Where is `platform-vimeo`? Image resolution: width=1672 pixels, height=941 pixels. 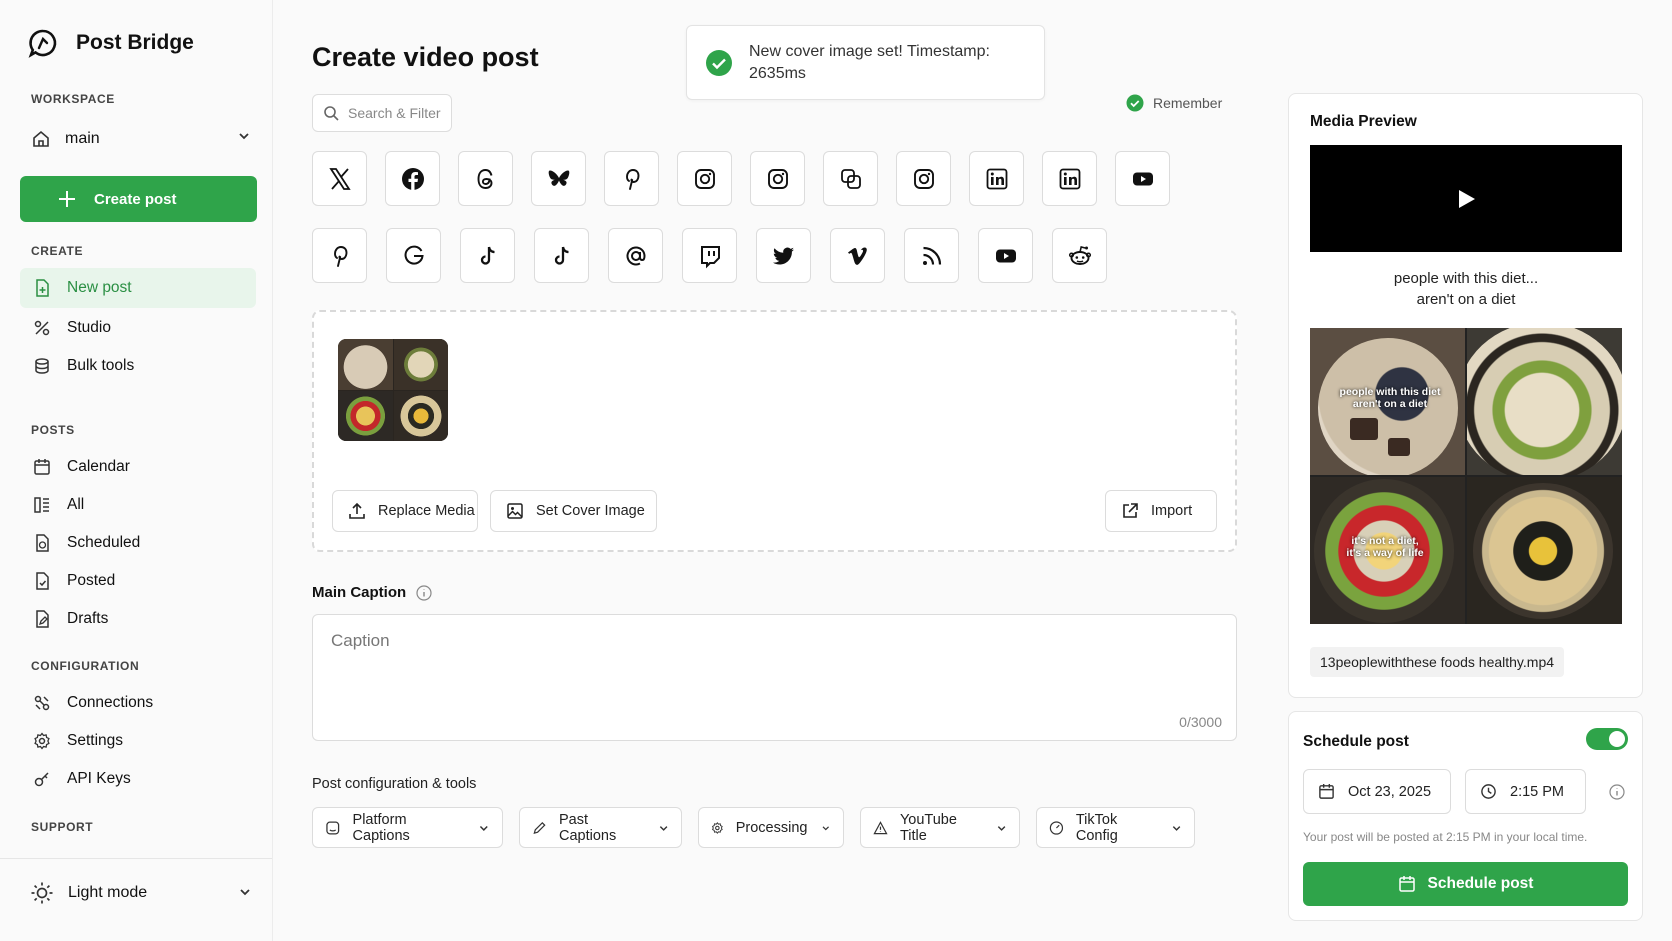 platform-vimeo is located at coordinates (857, 255).